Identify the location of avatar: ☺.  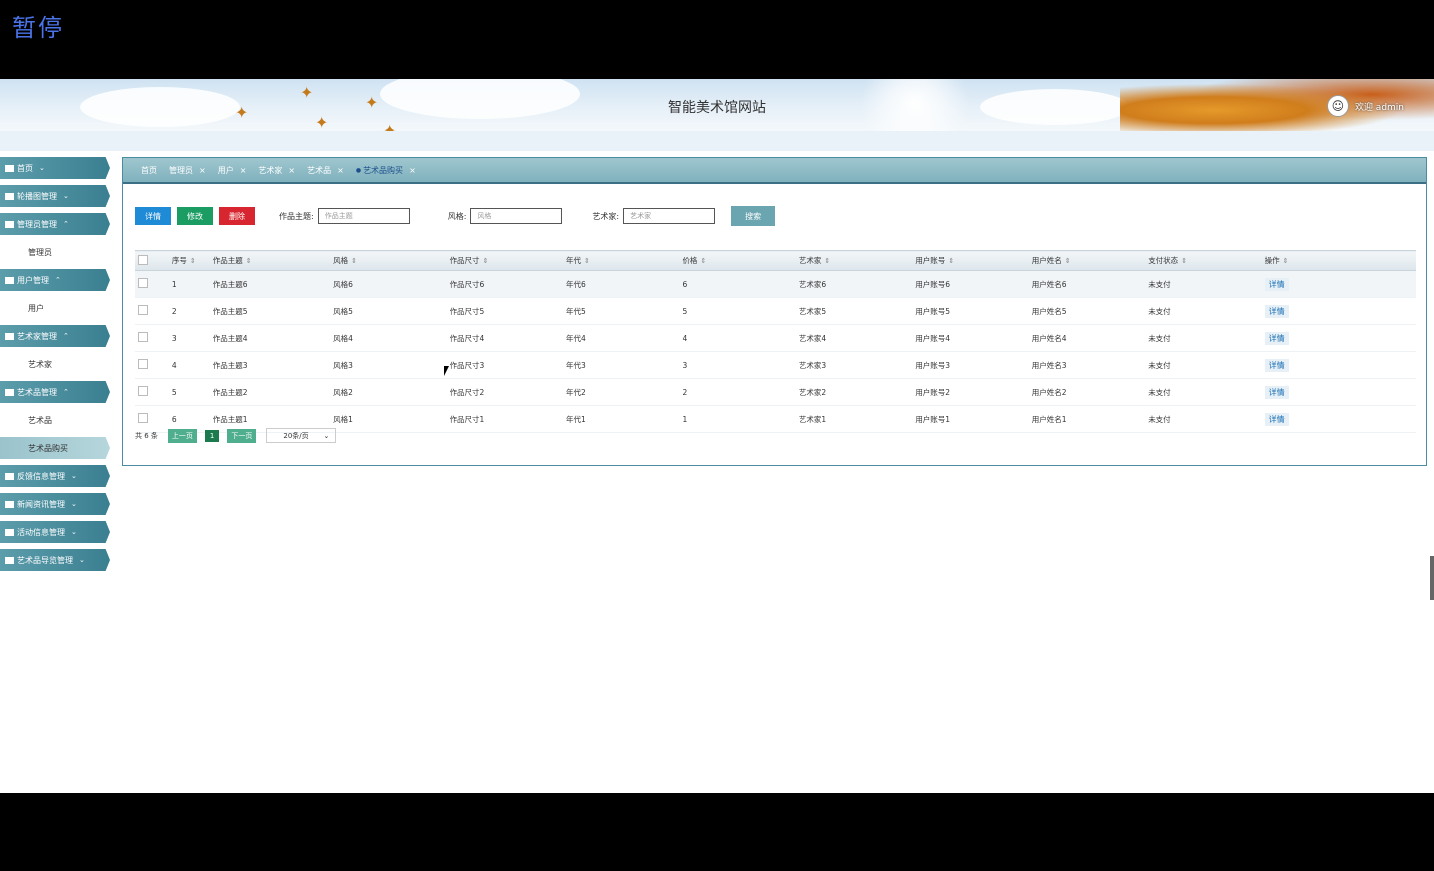
(1337, 106).